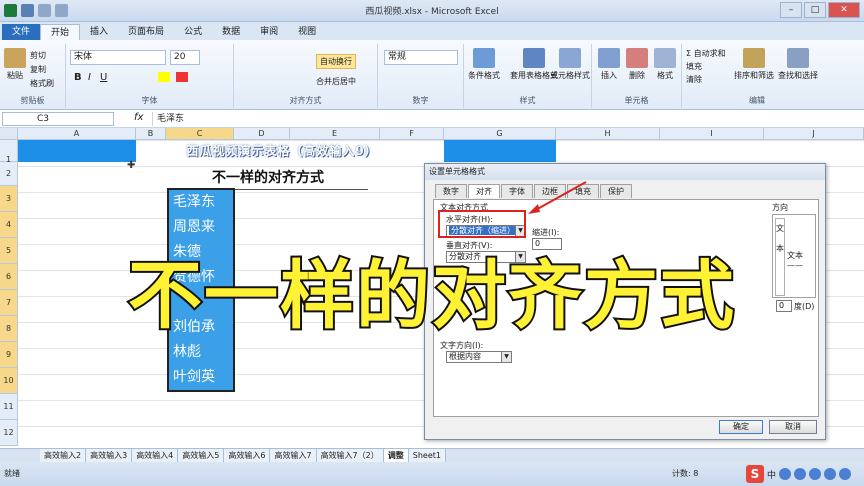 Image resolution: width=864 pixels, height=486 pixels. Describe the element at coordinates (570, 64) in the screenshot. I see `cell-styles-button: 单元格样式` at that location.